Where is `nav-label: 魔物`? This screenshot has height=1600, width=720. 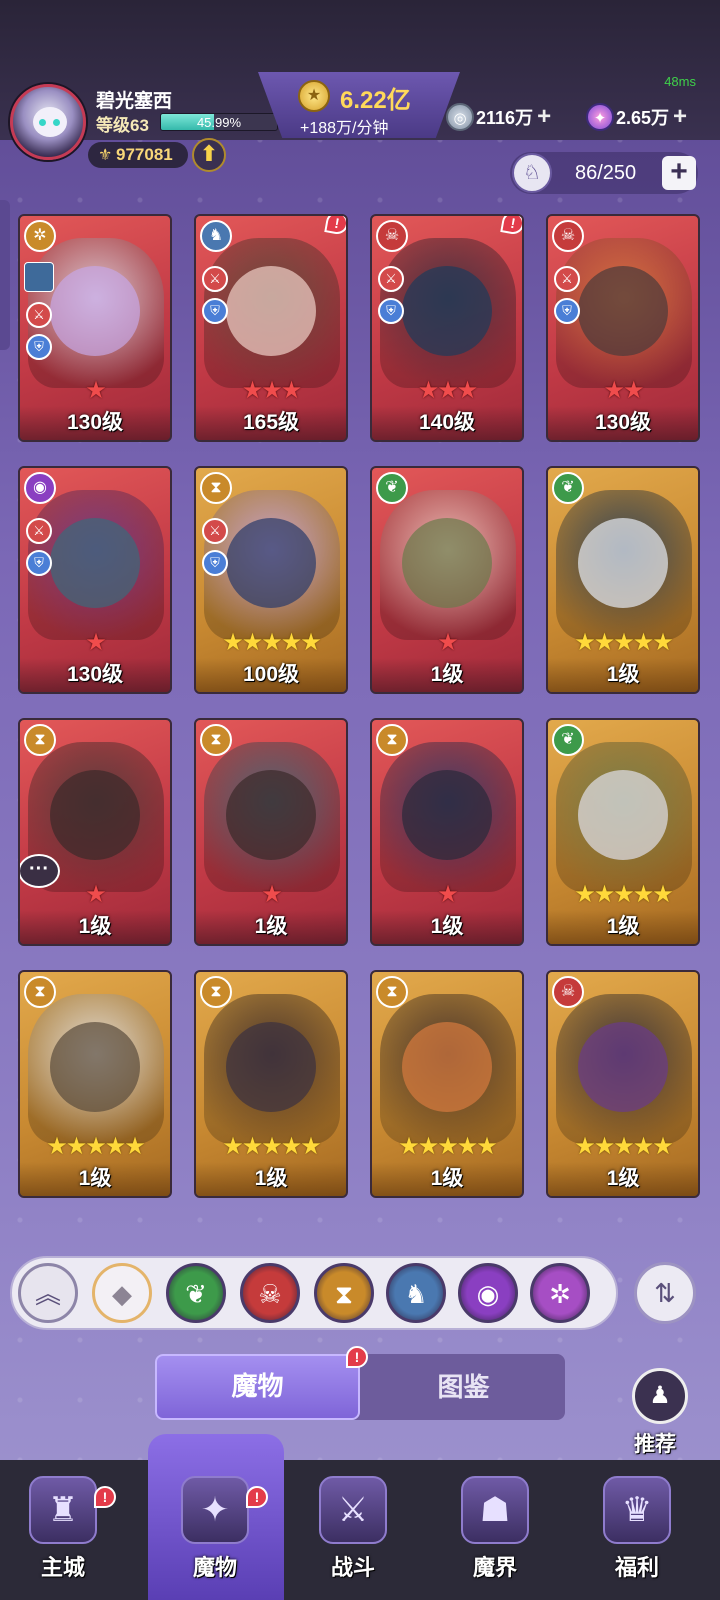 nav-label: 魔物 is located at coordinates (214, 1567).